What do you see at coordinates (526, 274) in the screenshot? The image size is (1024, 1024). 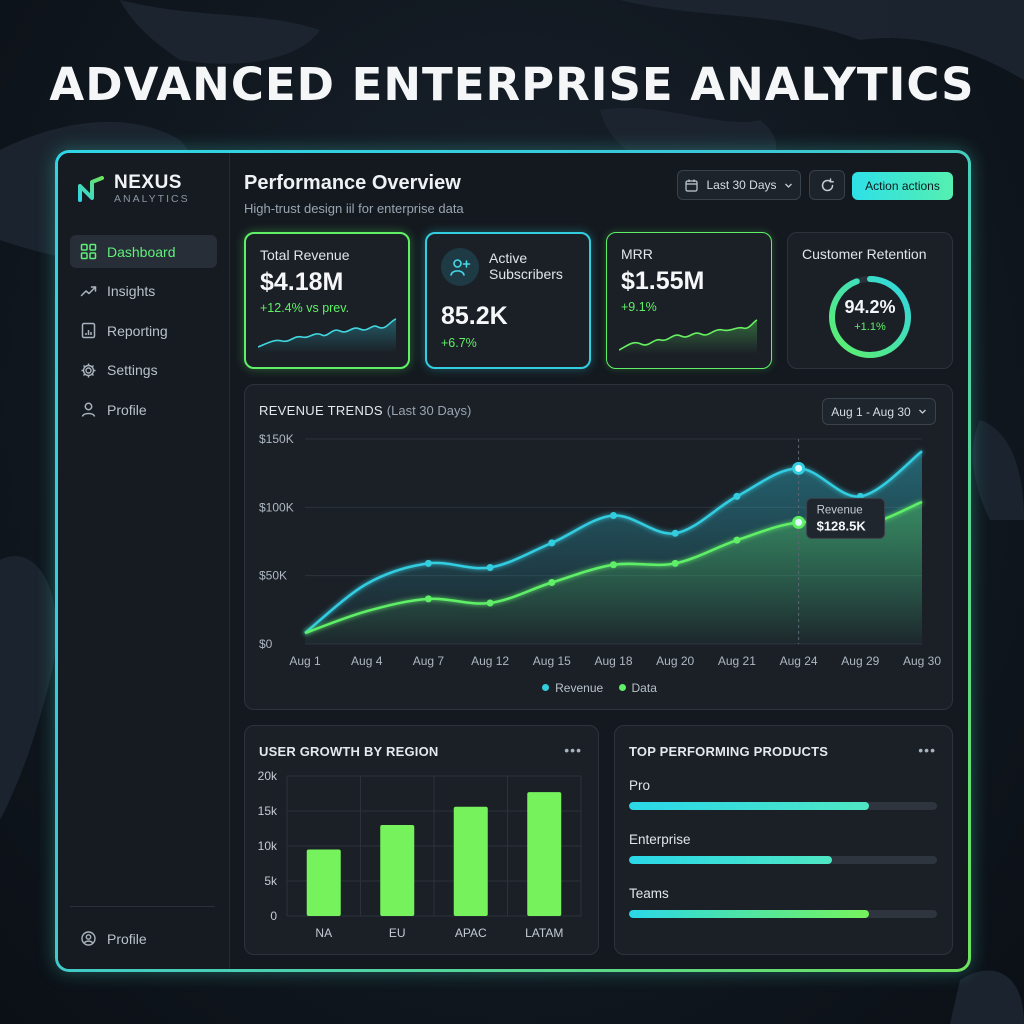 I see `kpi-label-line2: Subscribers` at bounding box center [526, 274].